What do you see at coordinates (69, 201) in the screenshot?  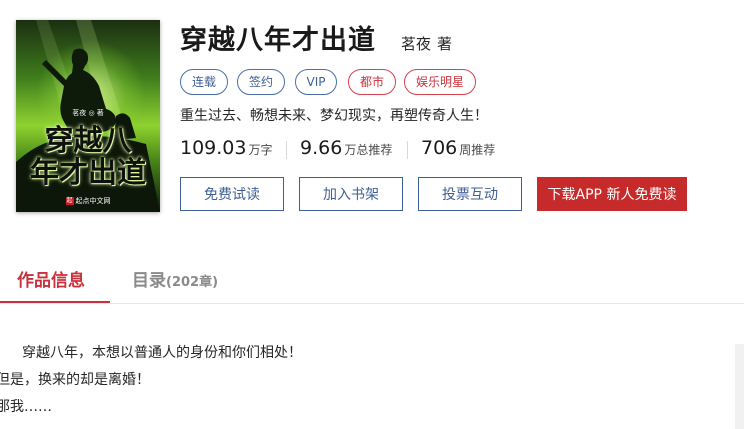 I see `publisher-logo-icon: 起` at bounding box center [69, 201].